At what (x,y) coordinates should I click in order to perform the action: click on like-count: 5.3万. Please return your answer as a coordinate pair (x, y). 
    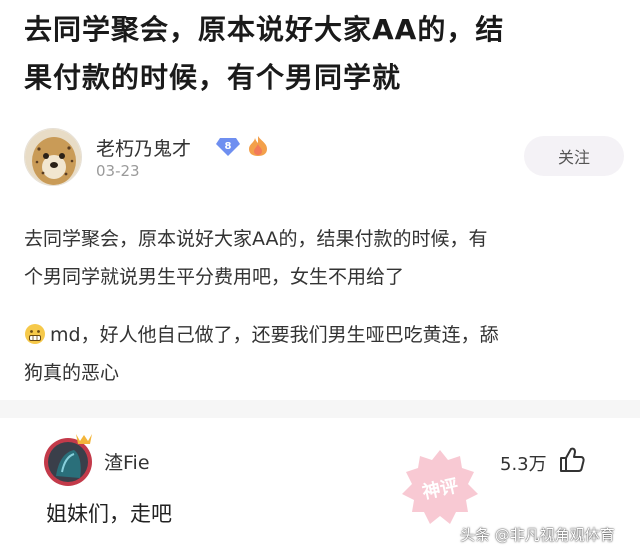
    Looking at the image, I should click on (523, 464).